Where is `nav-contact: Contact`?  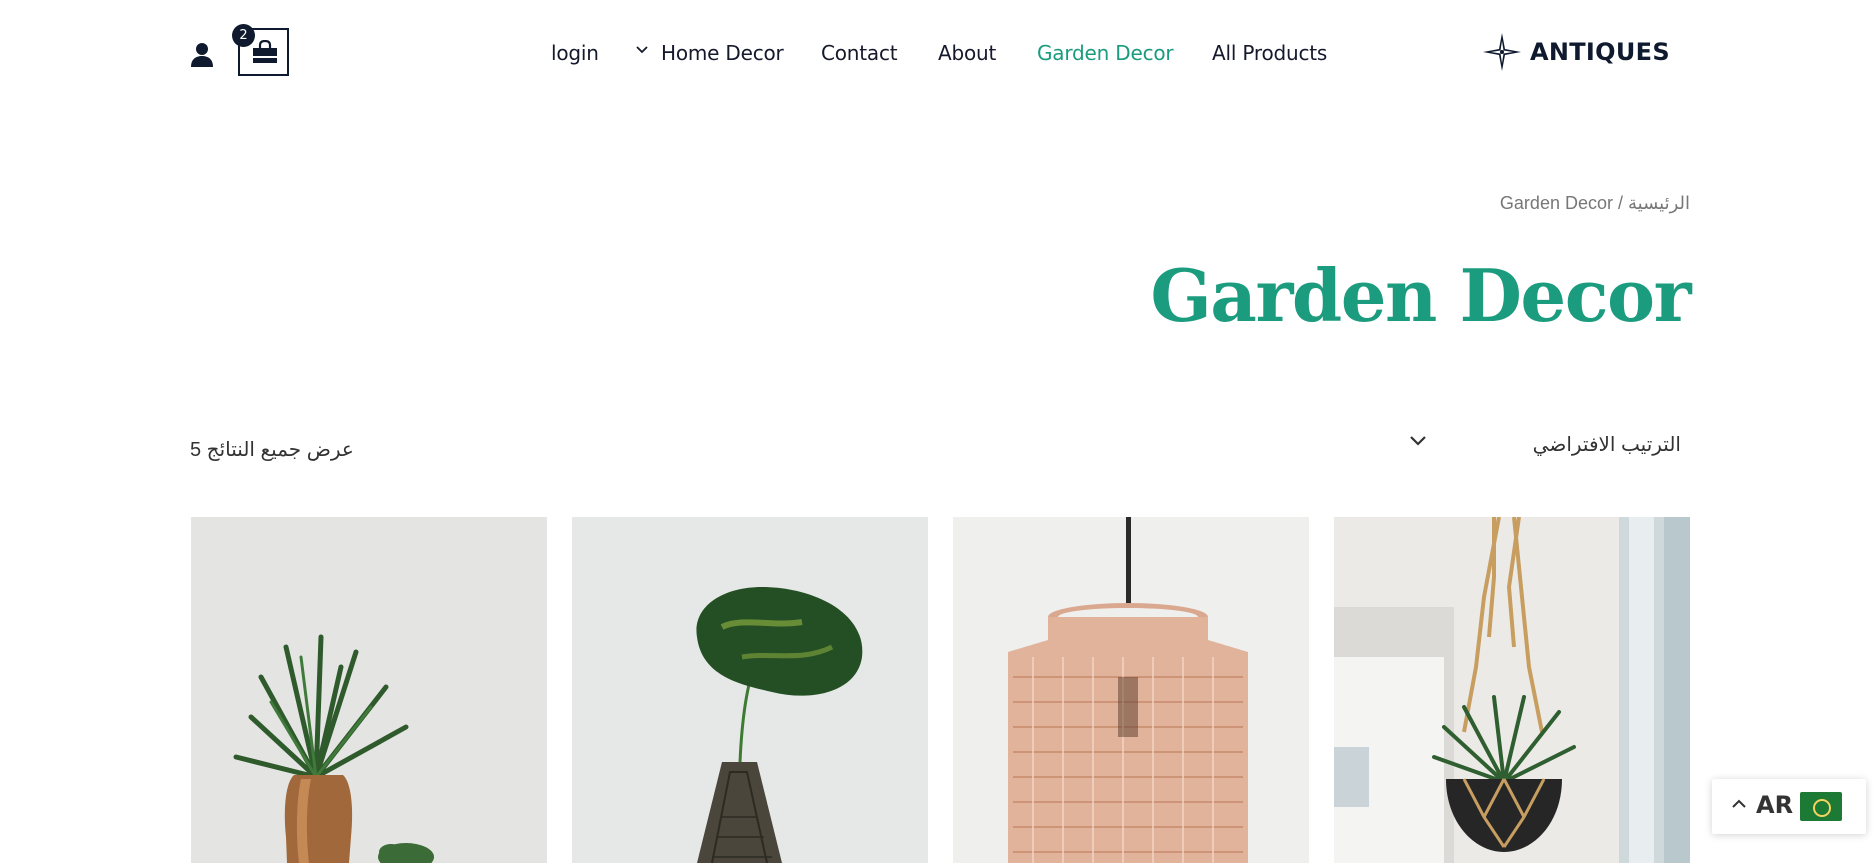
nav-contact: Contact is located at coordinates (859, 53).